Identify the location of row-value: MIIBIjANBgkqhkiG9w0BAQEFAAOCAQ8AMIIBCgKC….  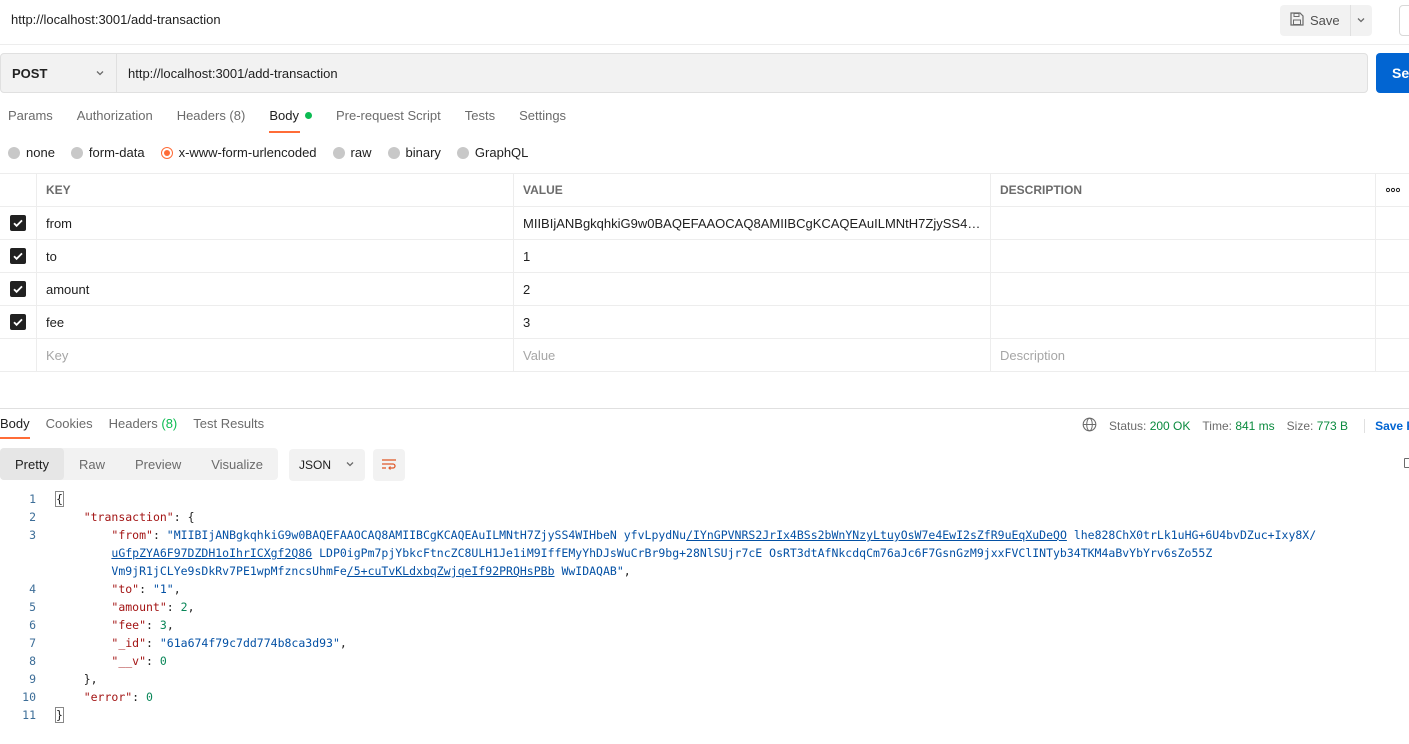
(752, 223).